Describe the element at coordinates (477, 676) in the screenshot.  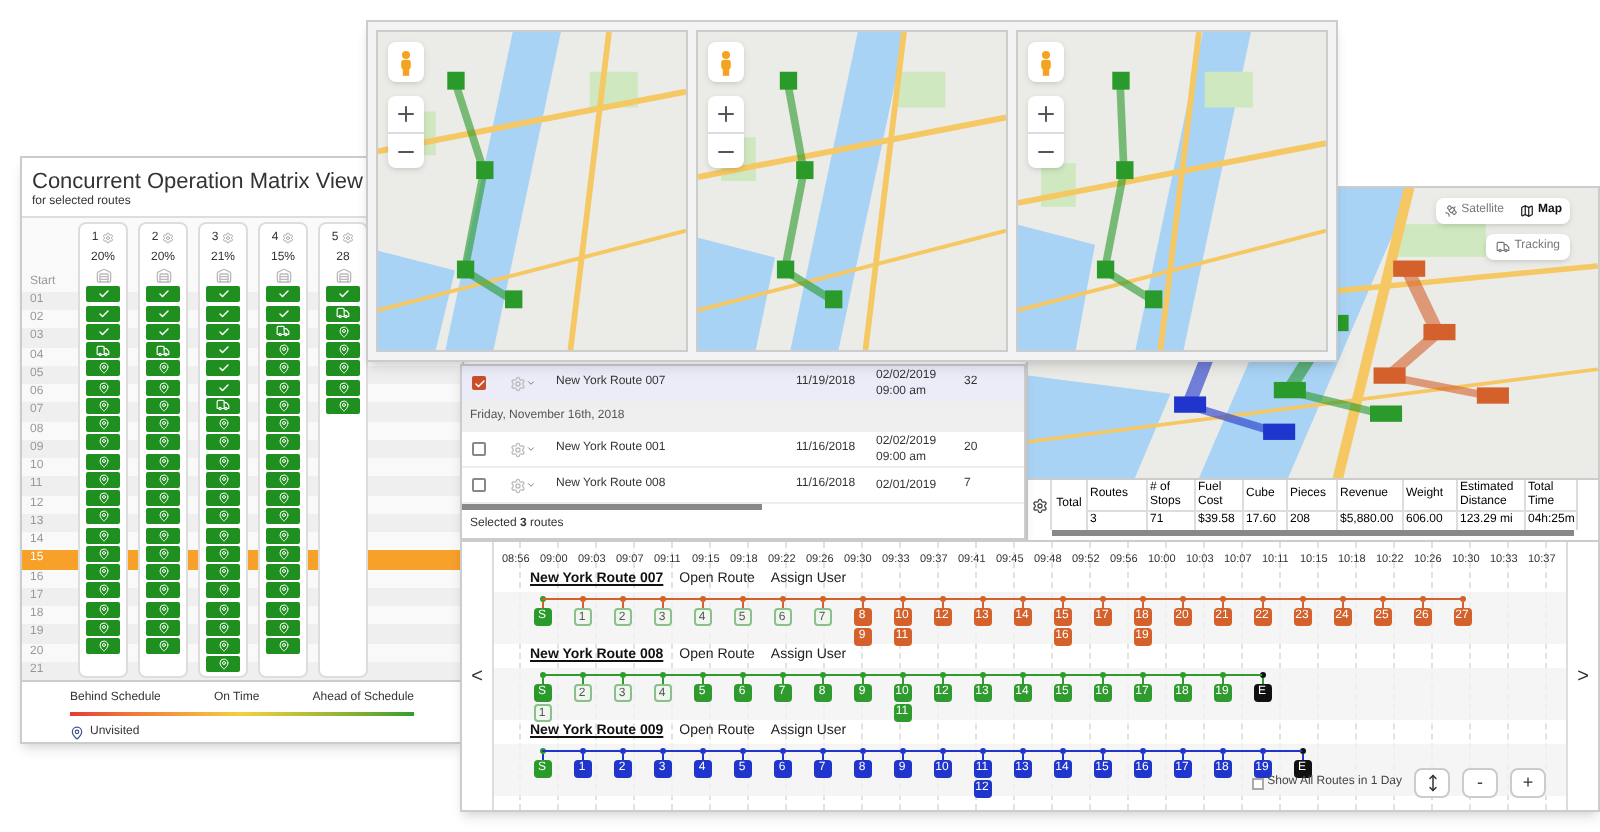
I see `previous-button: <` at that location.